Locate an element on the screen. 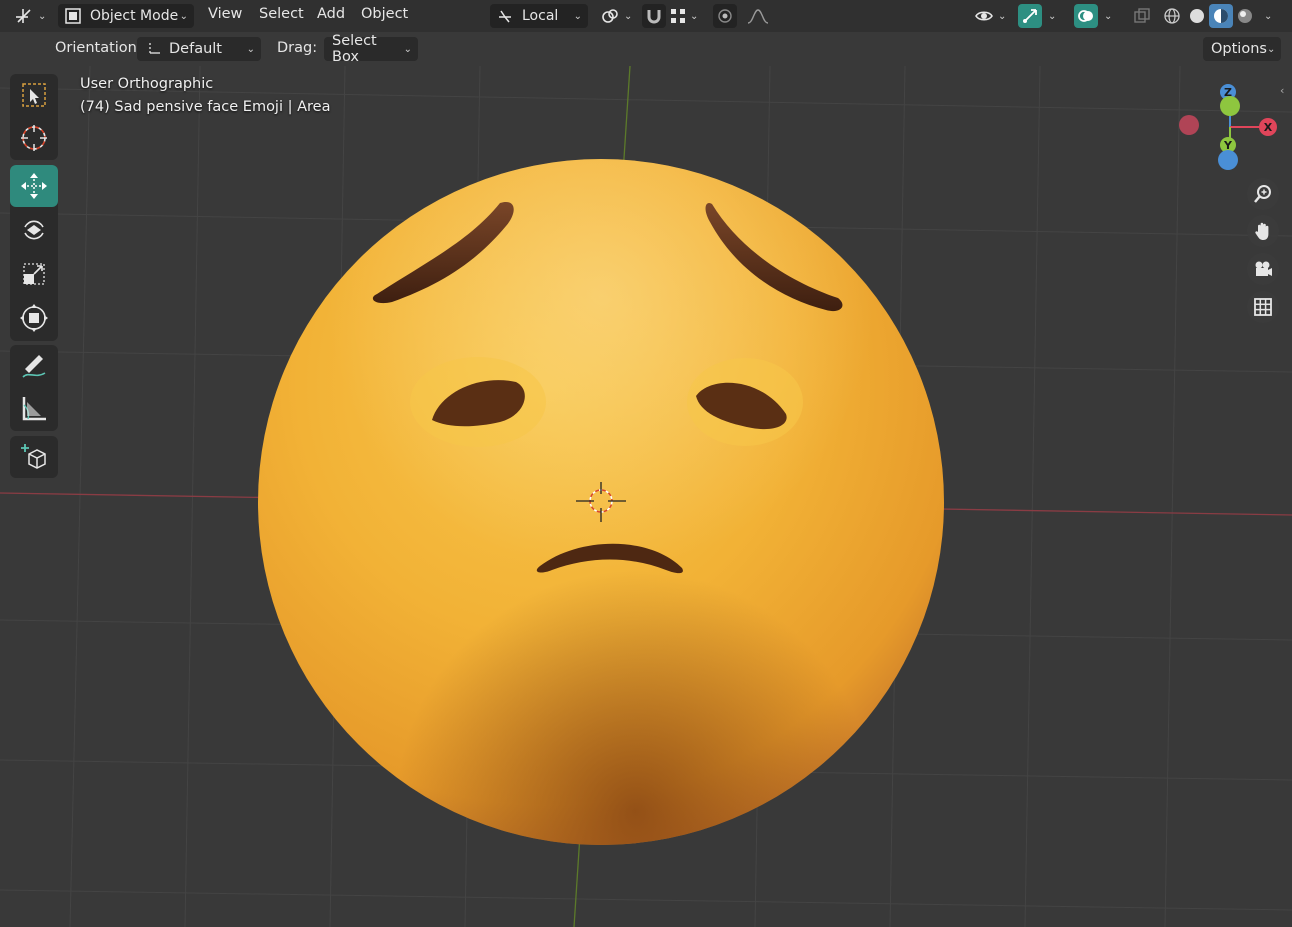 The image size is (1292, 927). orientation-value: Default is located at coordinates (195, 49).